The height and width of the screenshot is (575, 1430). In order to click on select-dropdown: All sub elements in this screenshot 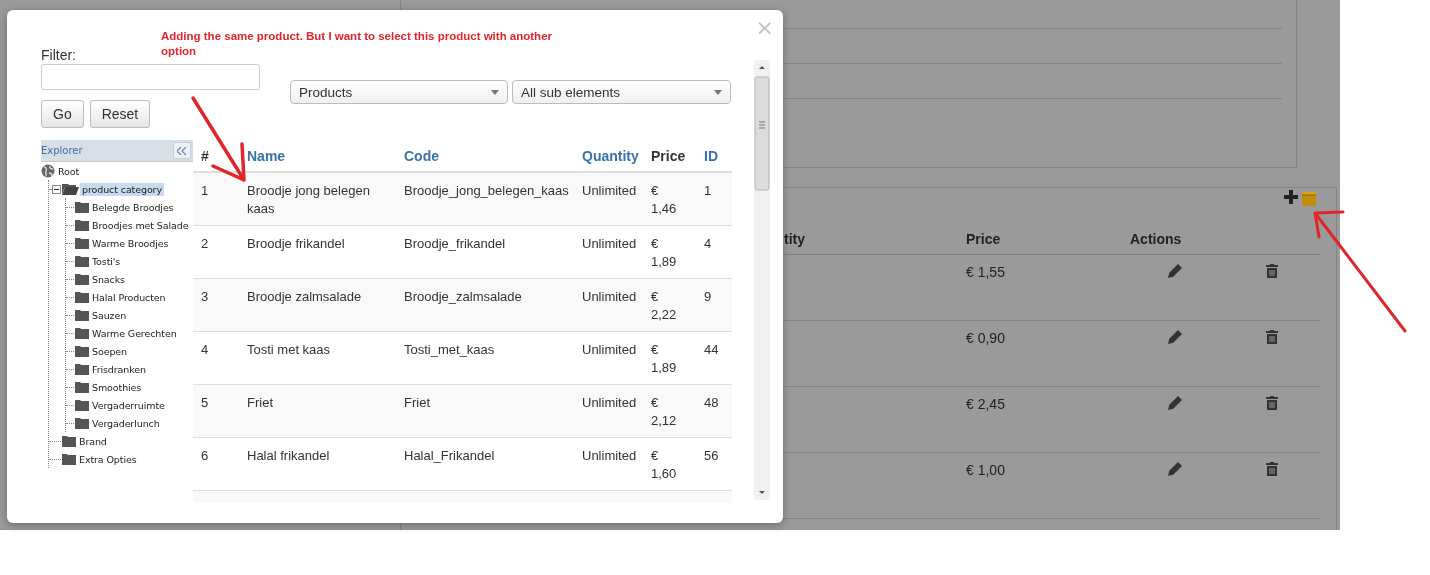, I will do `click(621, 92)`.